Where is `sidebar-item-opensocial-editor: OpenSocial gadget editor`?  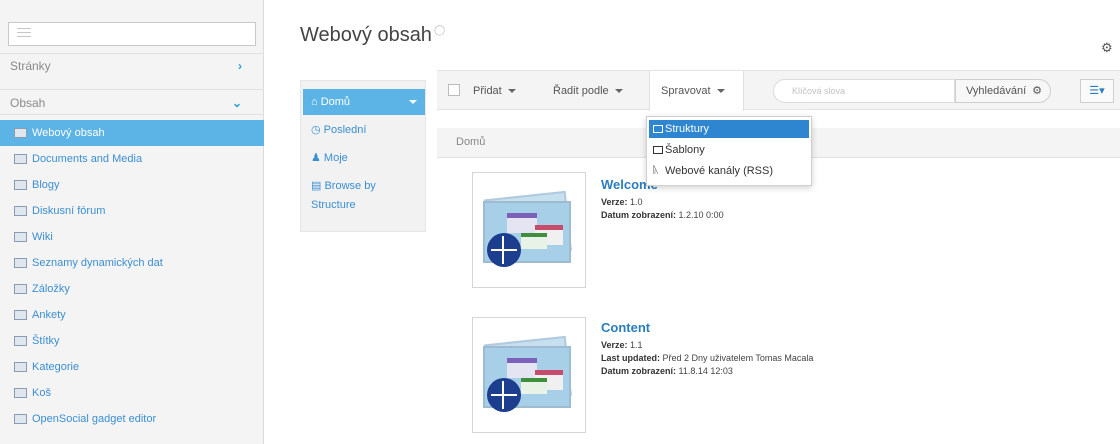
sidebar-item-opensocial-editor: OpenSocial gadget editor is located at coordinates (132, 419).